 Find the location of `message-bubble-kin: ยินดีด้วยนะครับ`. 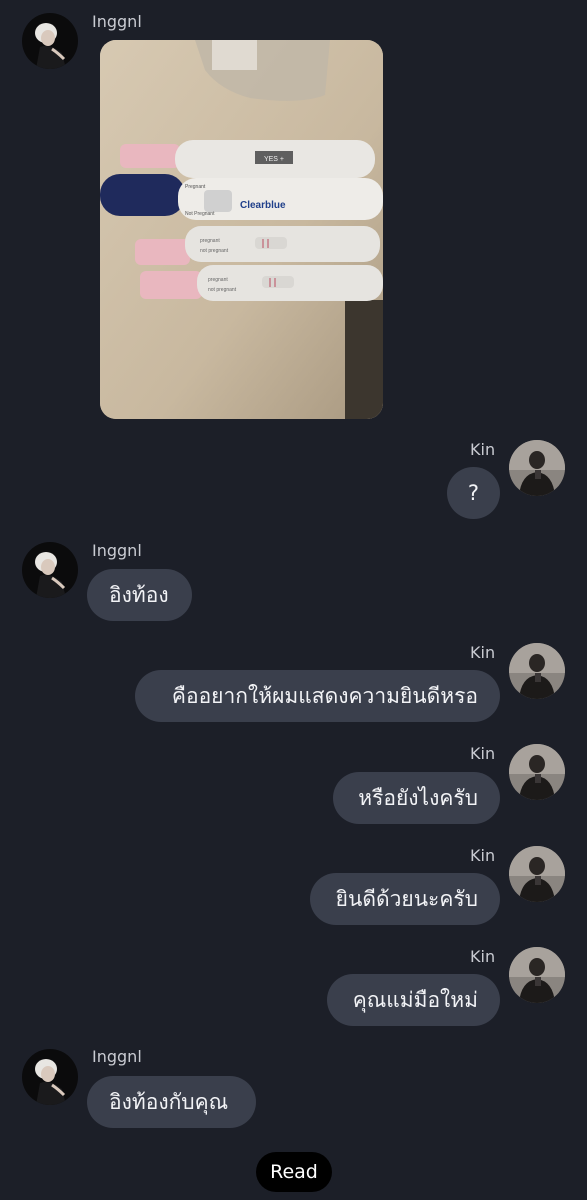

message-bubble-kin: ยินดีด้วยนะครับ is located at coordinates (405, 899).